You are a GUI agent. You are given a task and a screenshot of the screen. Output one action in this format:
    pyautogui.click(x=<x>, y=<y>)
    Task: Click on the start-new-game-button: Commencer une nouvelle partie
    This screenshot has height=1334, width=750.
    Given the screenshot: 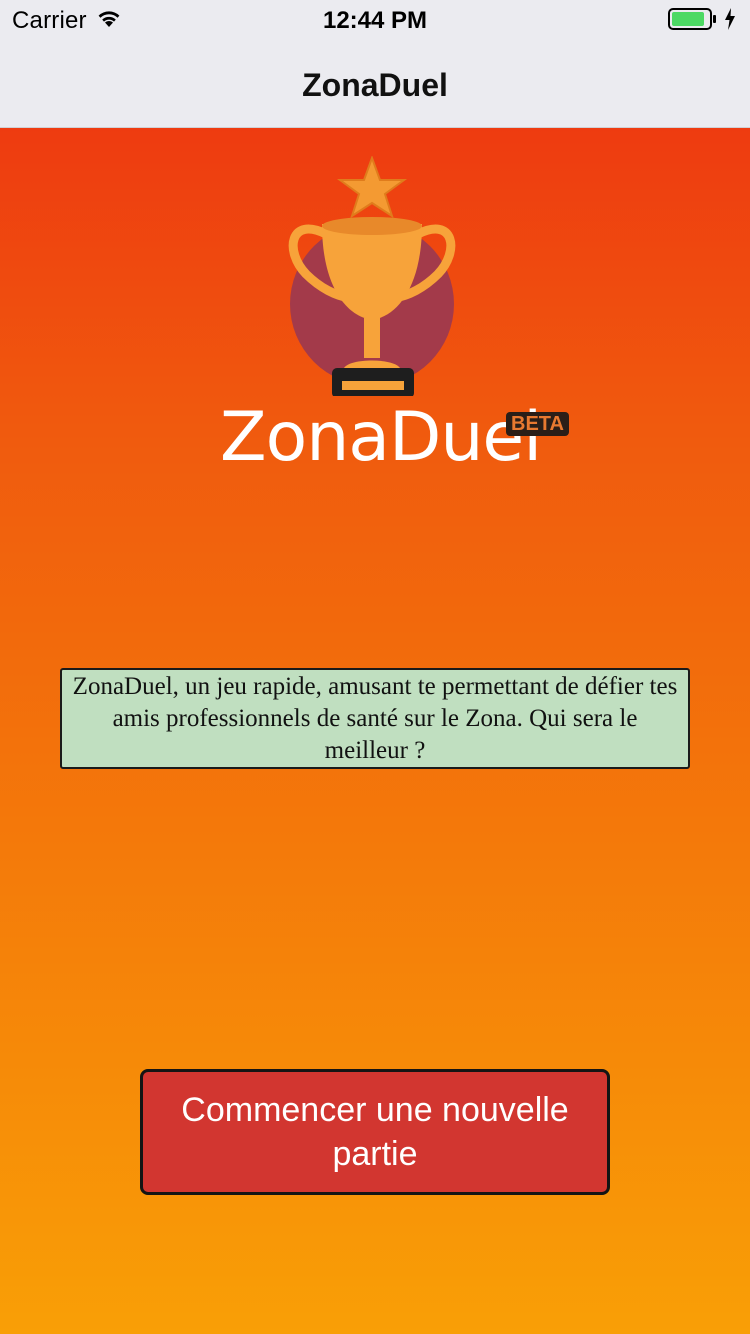 What is the action you would take?
    pyautogui.click(x=375, y=1132)
    